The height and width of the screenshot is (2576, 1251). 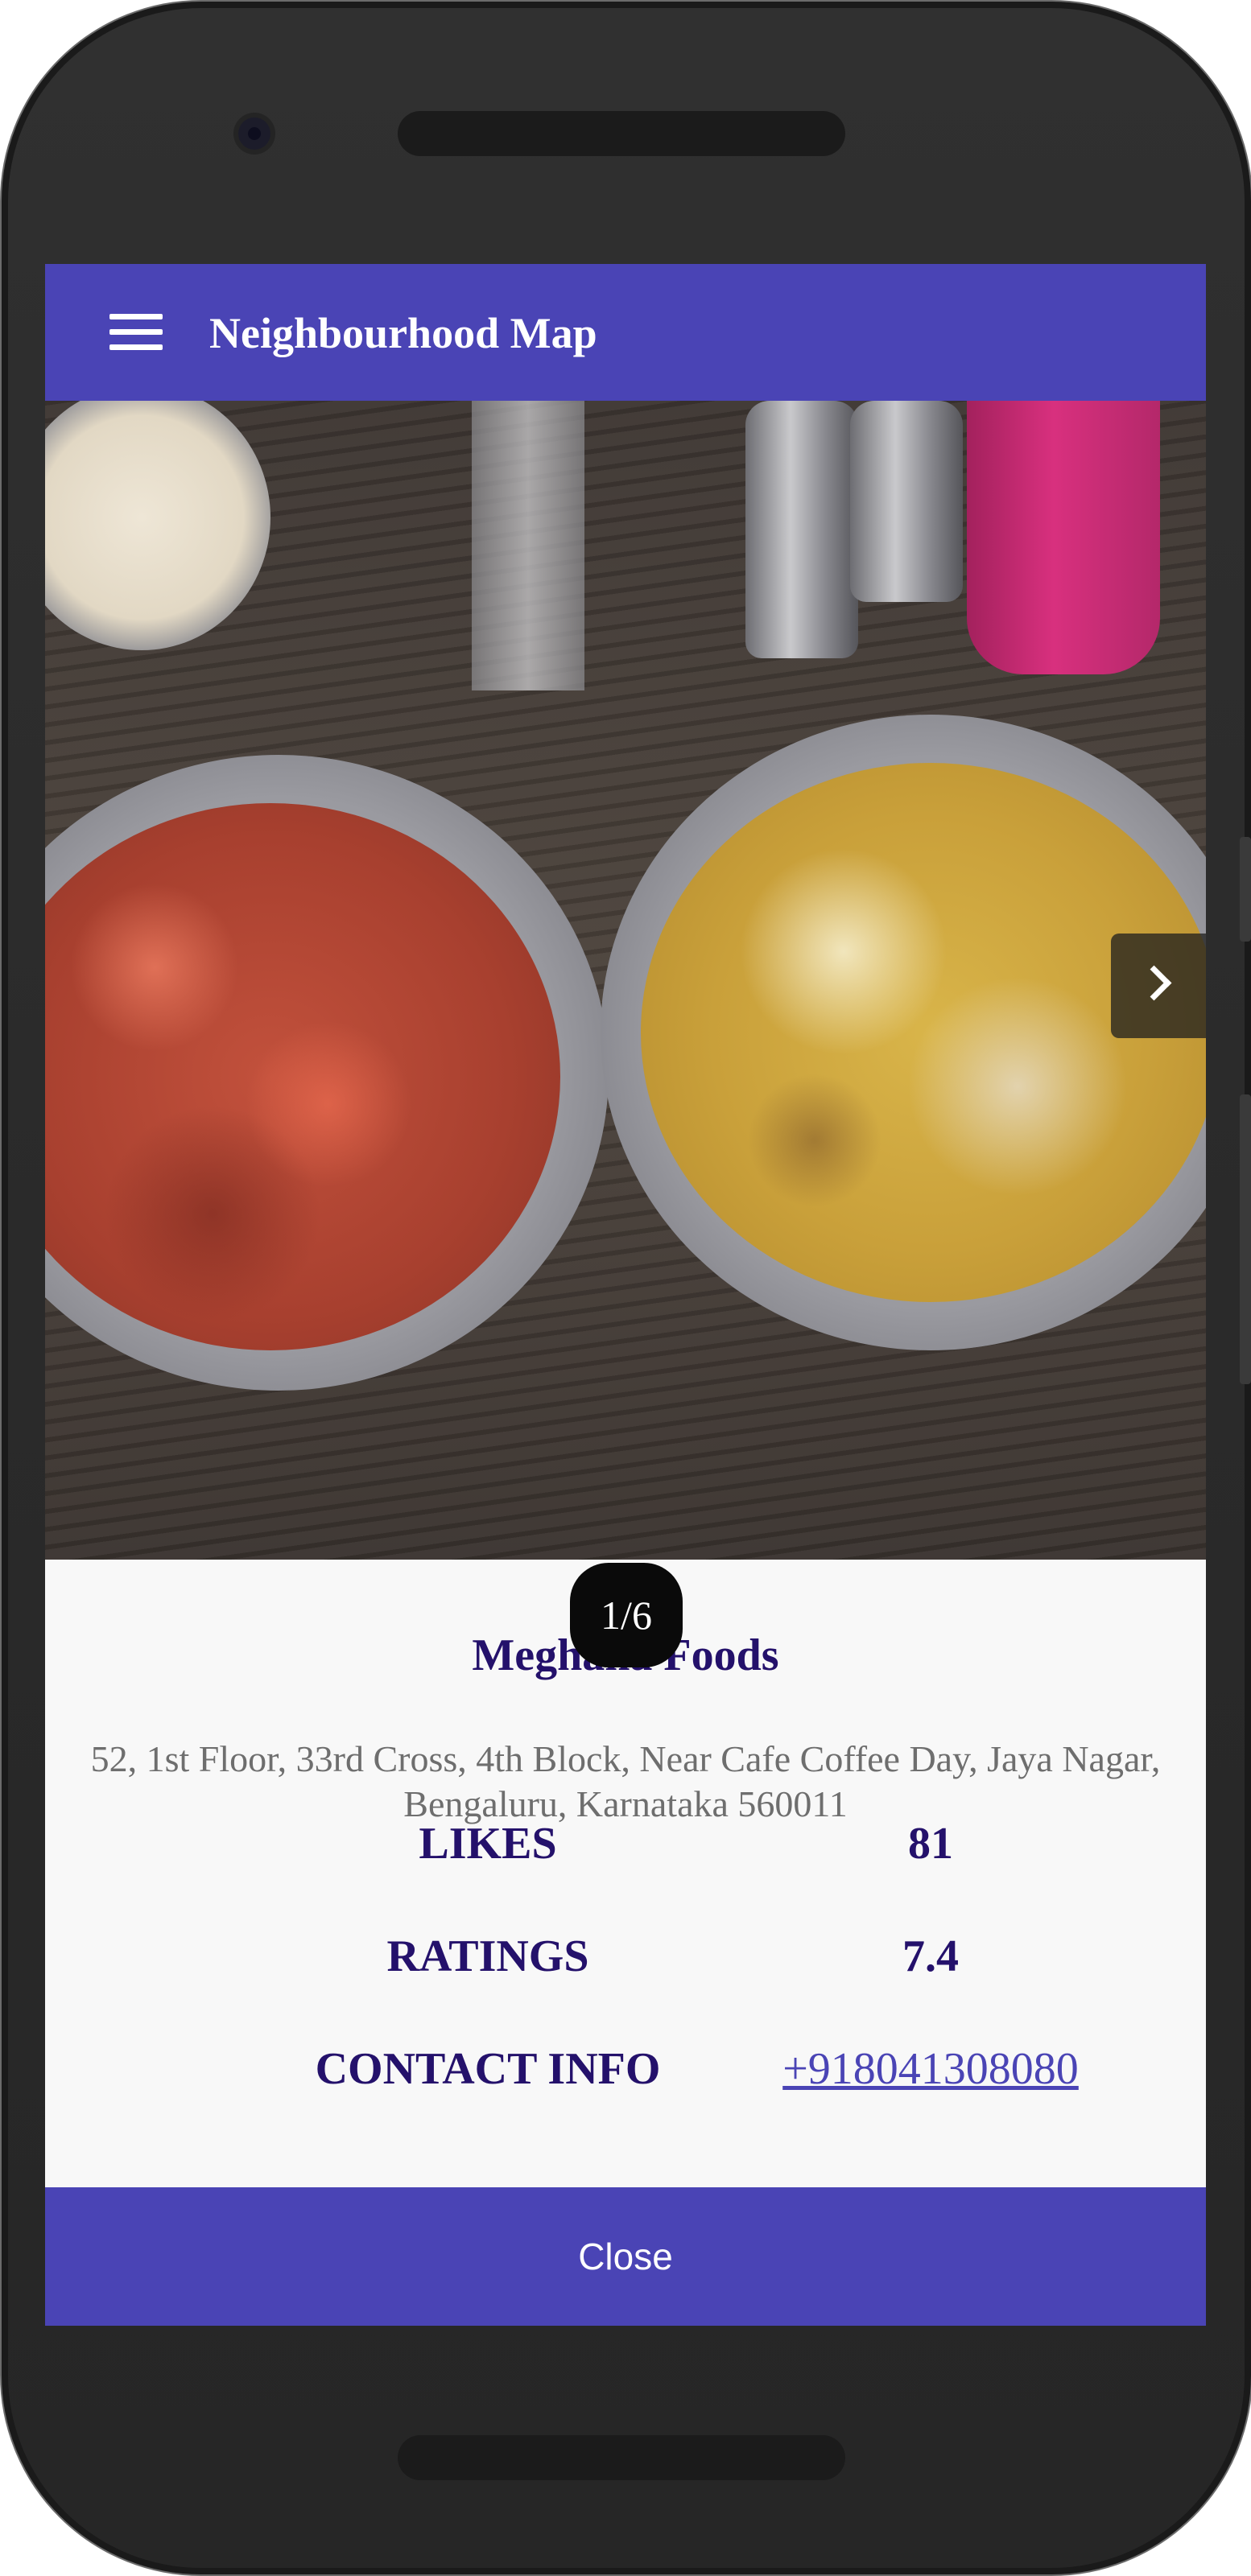 What do you see at coordinates (930, 1844) in the screenshot?
I see `likes-value: 81` at bounding box center [930, 1844].